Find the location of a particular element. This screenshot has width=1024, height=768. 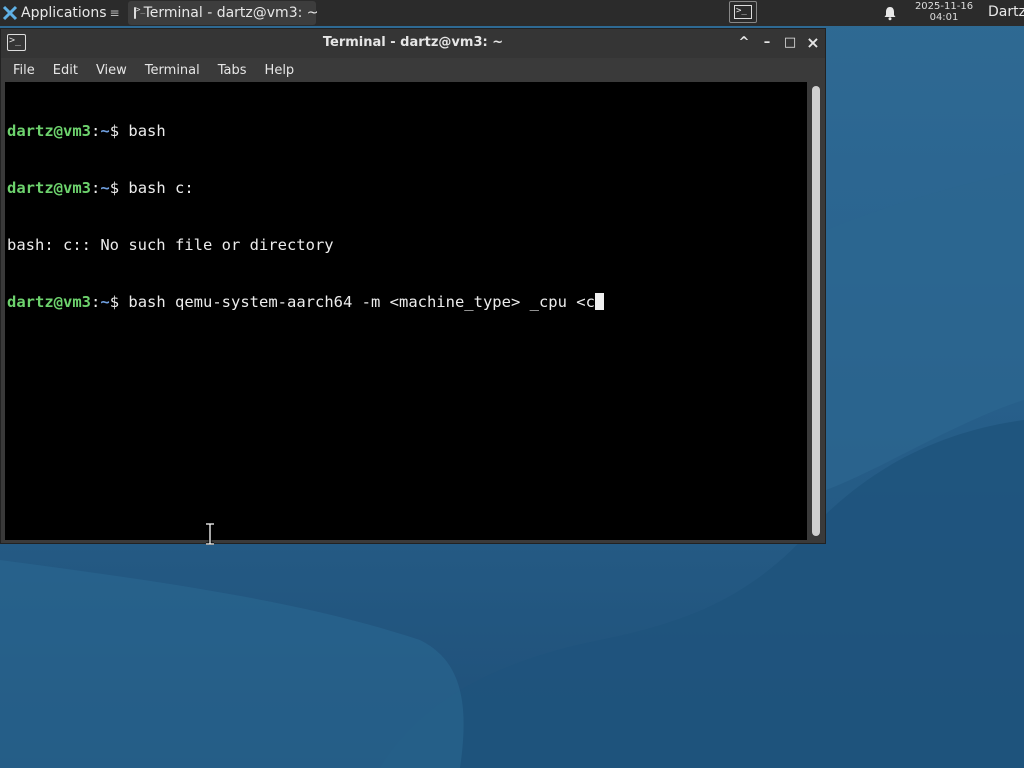

clock-date: 2025-11-16 is located at coordinates (944, 6).